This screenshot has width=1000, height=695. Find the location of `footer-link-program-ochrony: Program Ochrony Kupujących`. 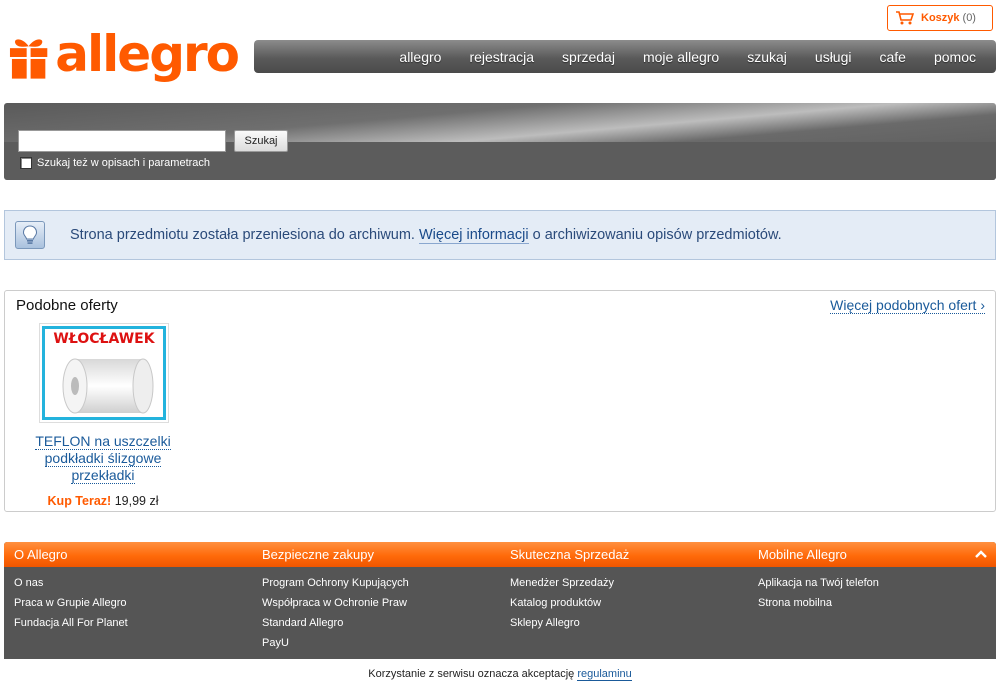

footer-link-program-ochrony: Program Ochrony Kupujących is located at coordinates (335, 583).